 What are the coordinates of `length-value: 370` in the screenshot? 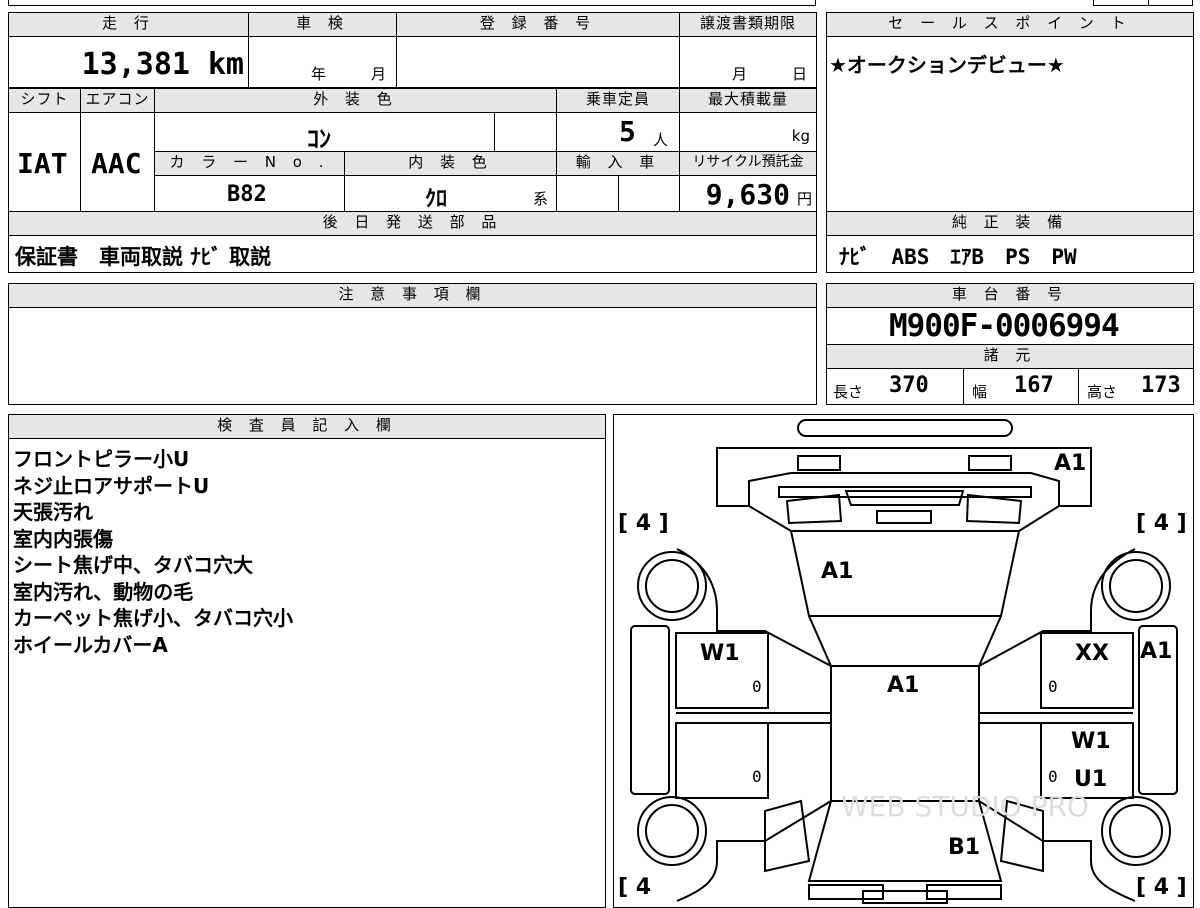 It's located at (909, 385).